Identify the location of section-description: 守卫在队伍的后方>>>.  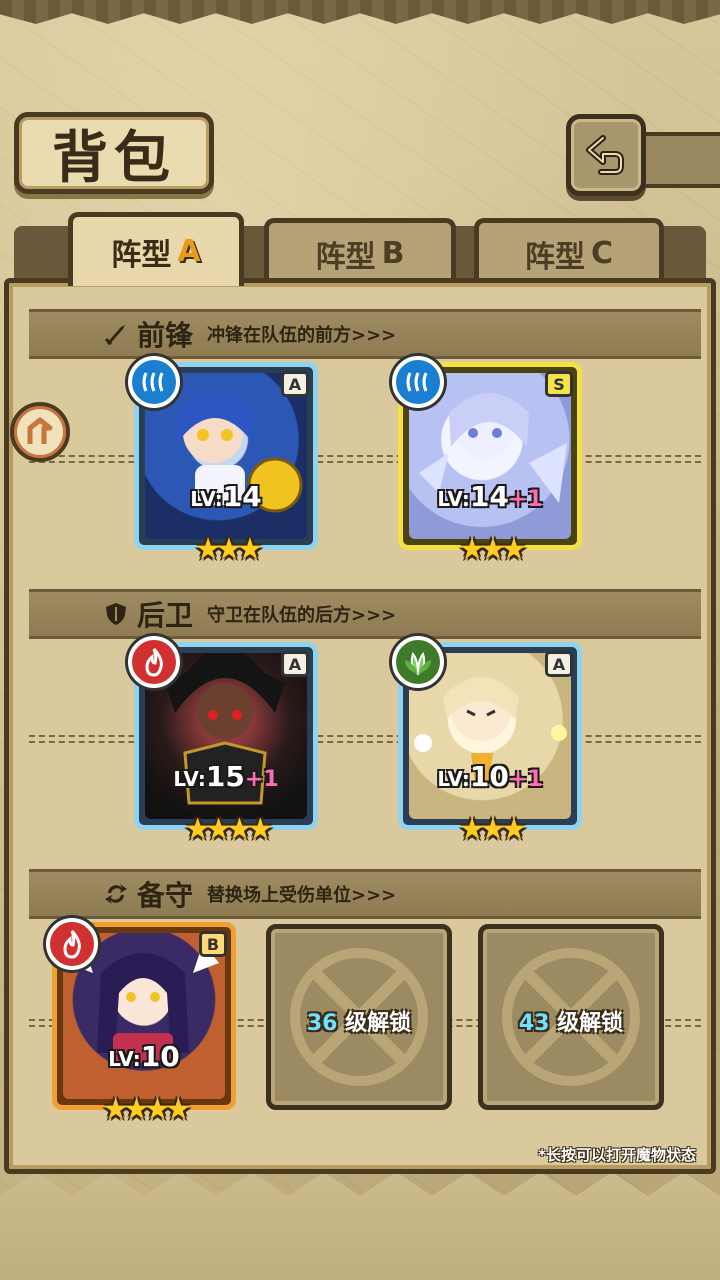
(302, 615).